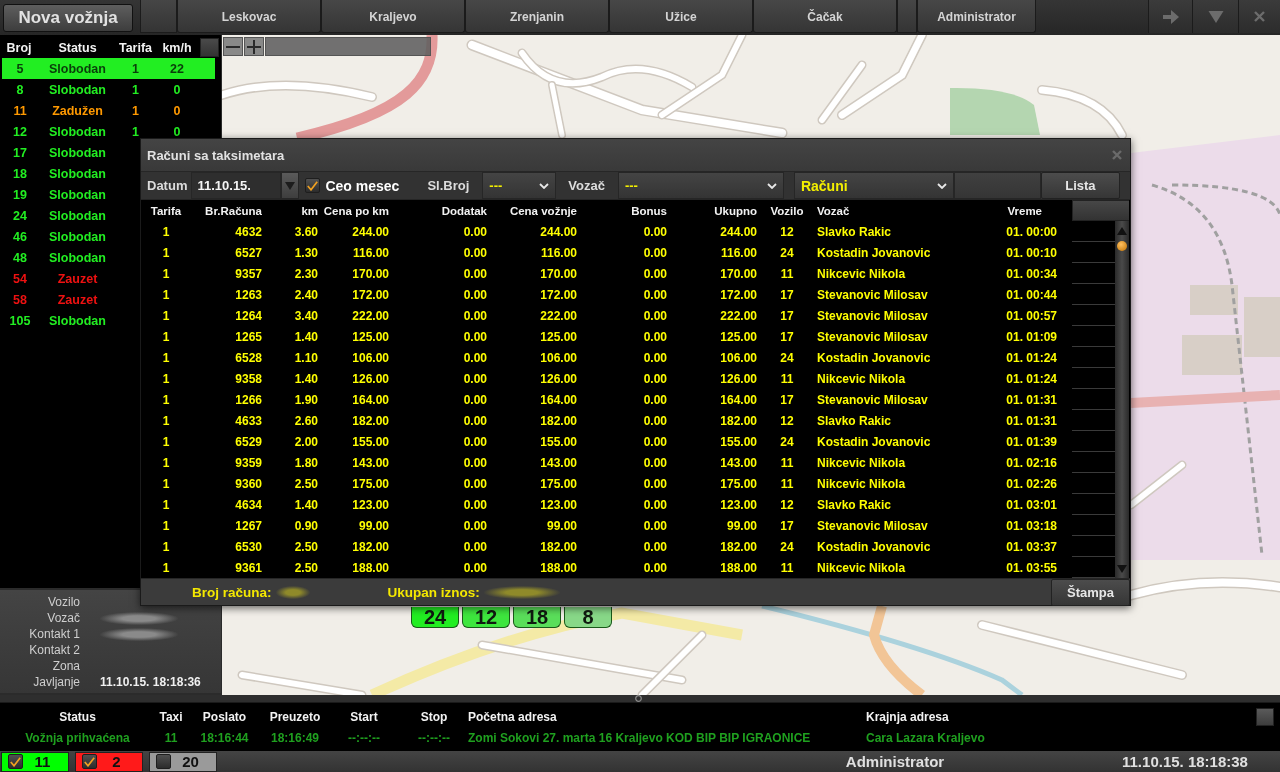 Image resolution: width=1280 pixels, height=772 pixels. Describe the element at coordinates (370, 378) in the screenshot. I see `table-cell-text: 126.00` at that location.